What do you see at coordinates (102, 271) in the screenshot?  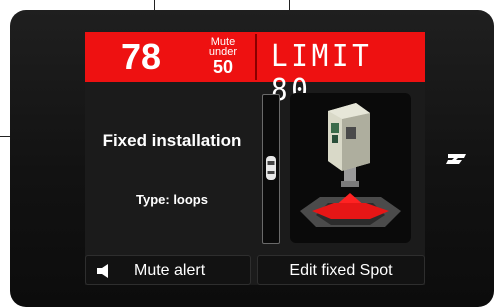 I see `speaker-icon` at bounding box center [102, 271].